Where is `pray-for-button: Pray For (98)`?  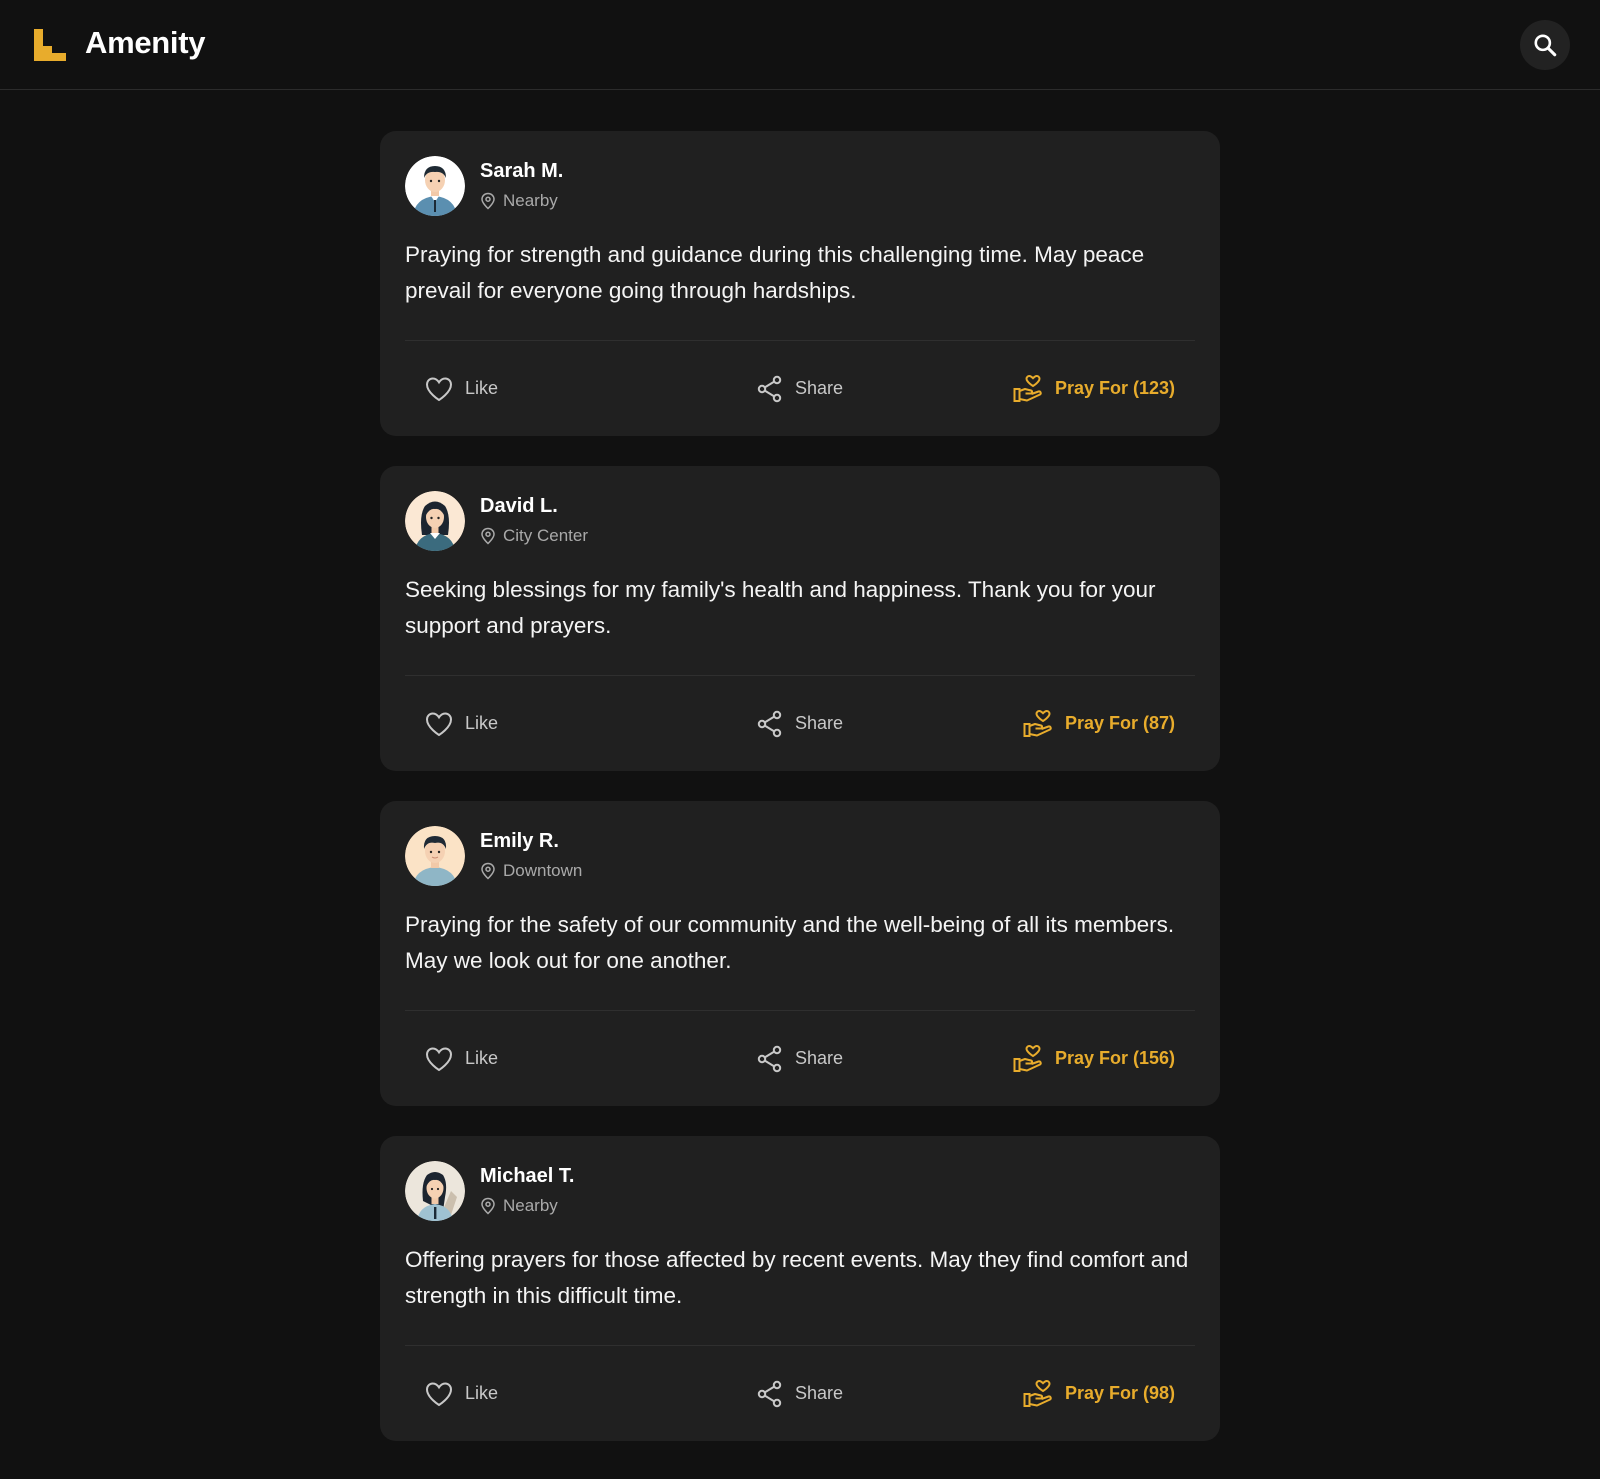 pray-for-button: Pray For (98) is located at coordinates (1099, 1393).